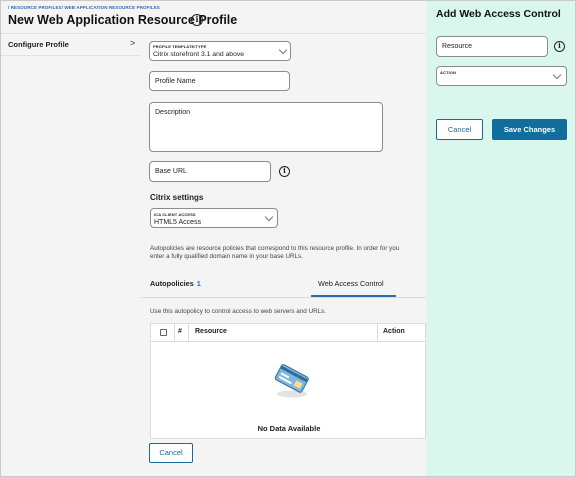 The image size is (576, 477). What do you see at coordinates (175, 81) in the screenshot?
I see `profile-name-placeholder: Profile Name` at bounding box center [175, 81].